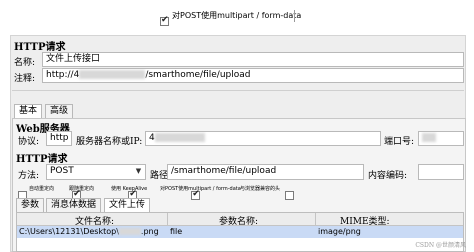 The height and width of the screenshot is (252, 474). Describe the element at coordinates (240, 220) in the screenshot. I see `table-header-row: 文件名称: 参数名称: MIME类型:` at that location.